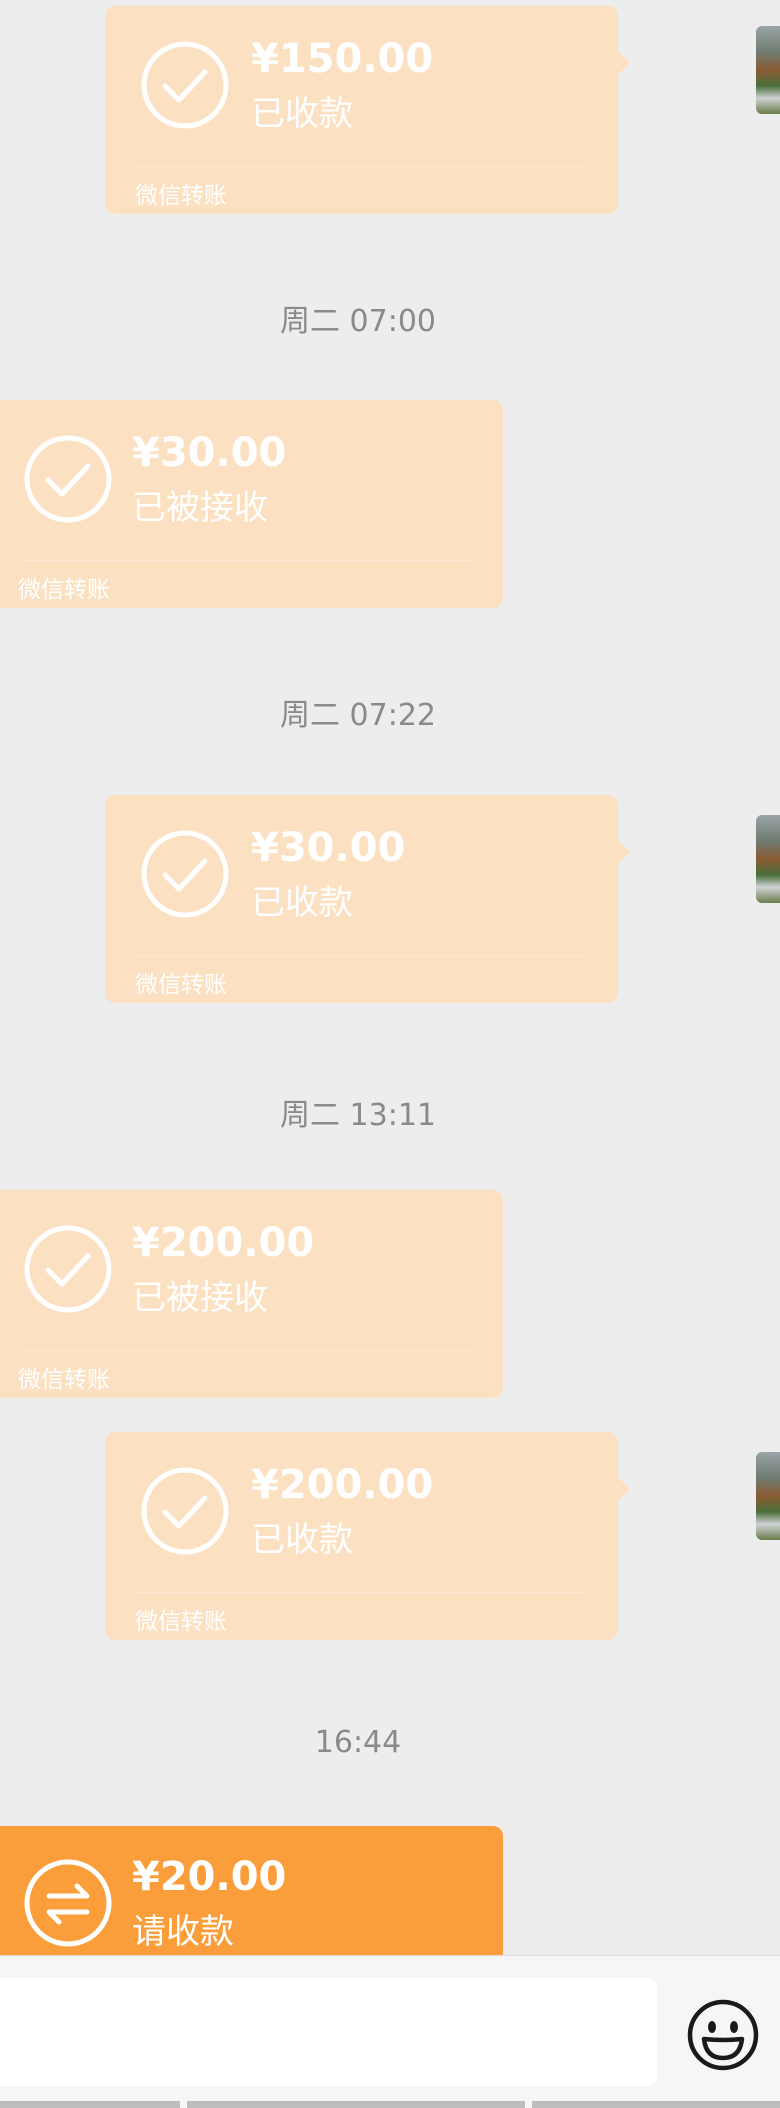 Image resolution: width=780 pixels, height=2108 pixels. I want to click on transfer-status: 请收款, so click(183, 1932).